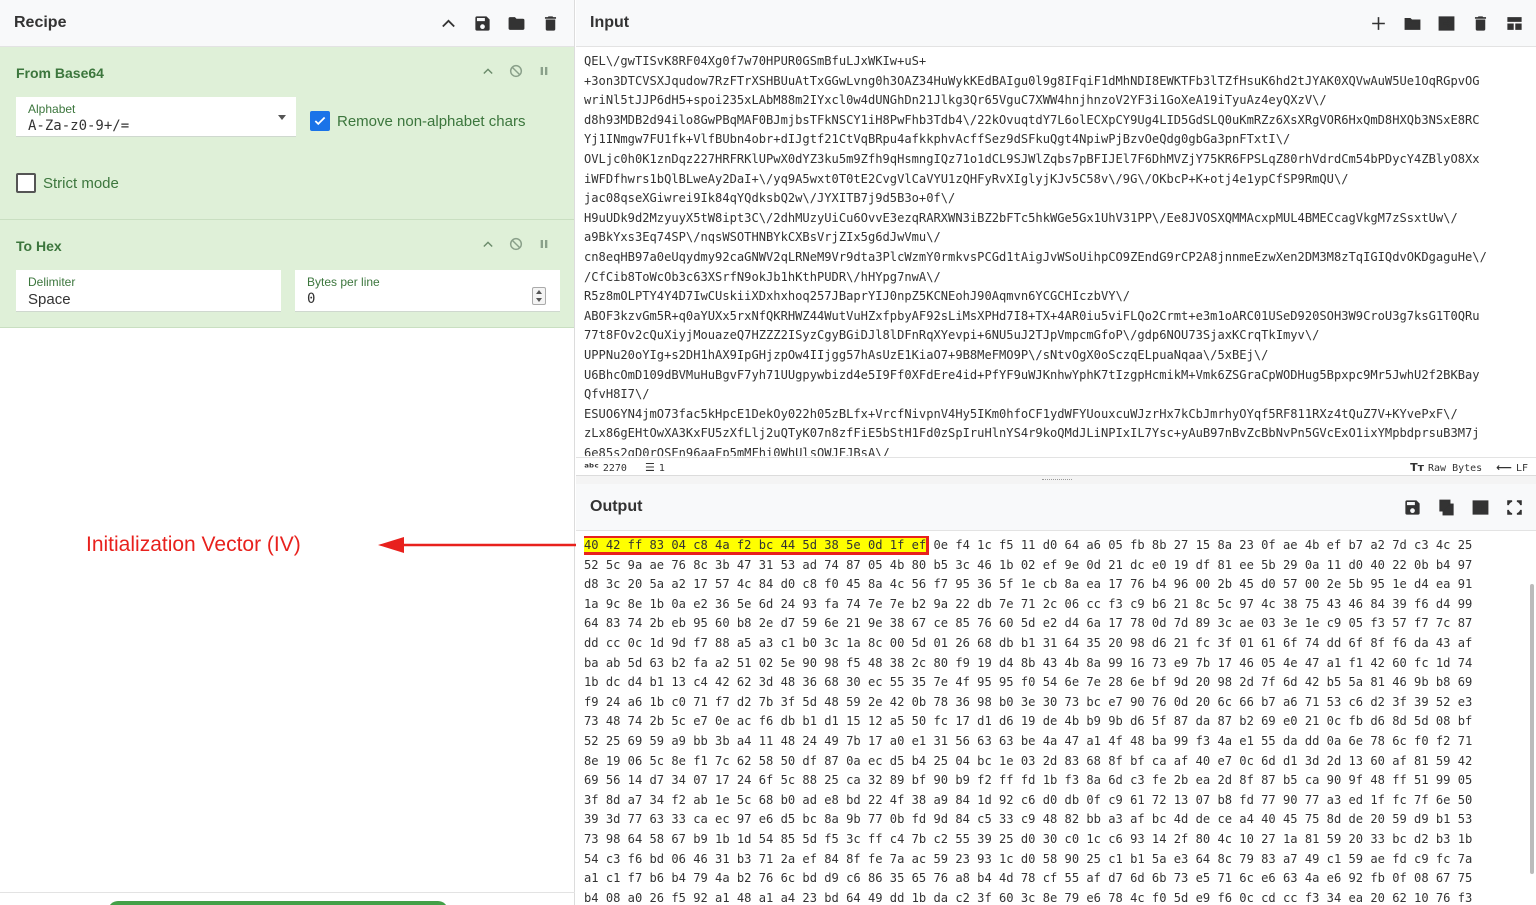  What do you see at coordinates (1446, 467) in the screenshot?
I see `encoding-selector: Tт Raw Bytes` at bounding box center [1446, 467].